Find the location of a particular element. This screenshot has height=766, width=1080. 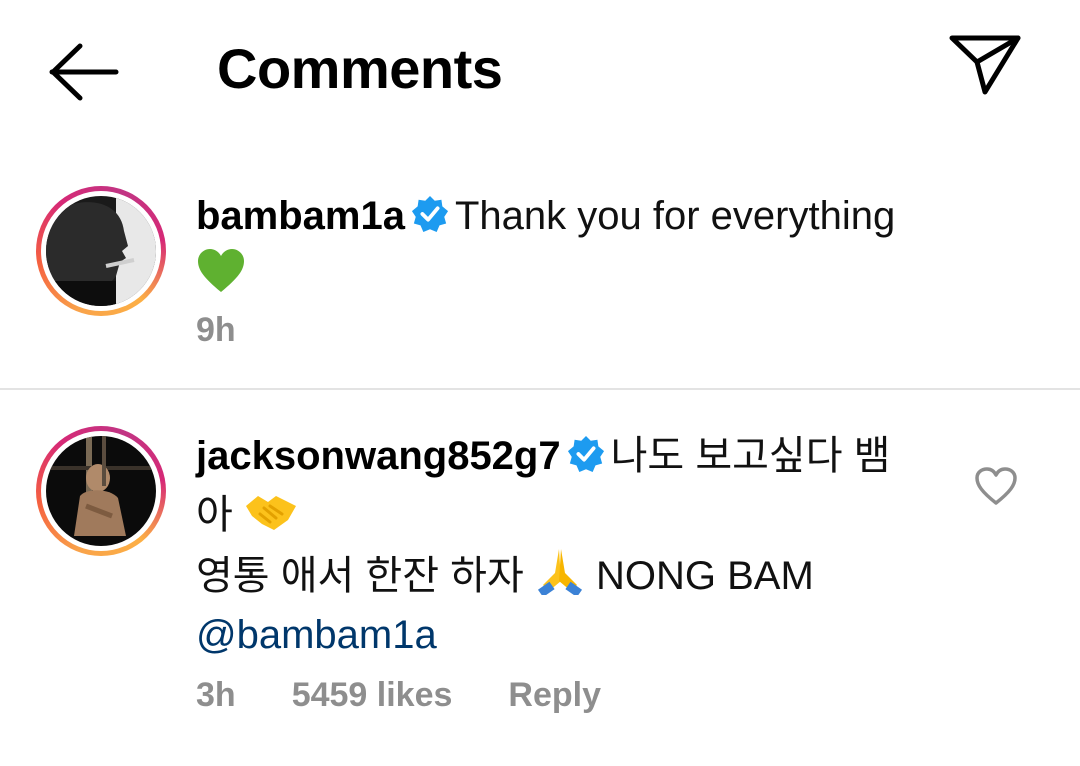

comment-time: 3h is located at coordinates (216, 695).